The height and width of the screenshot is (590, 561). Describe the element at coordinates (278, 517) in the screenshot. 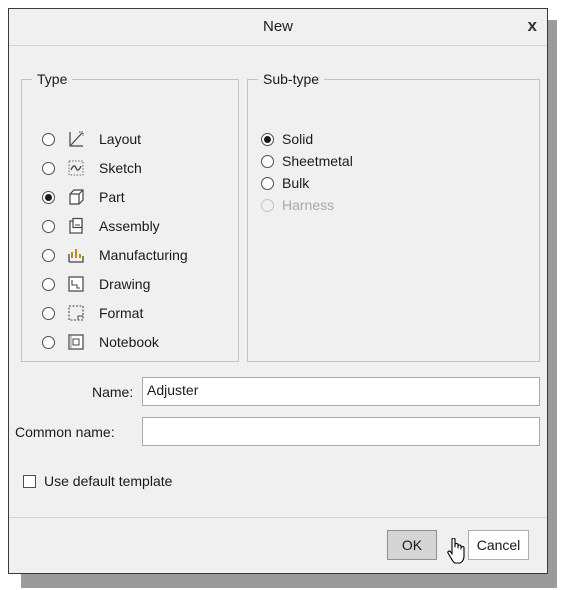

I see `button-separator` at that location.